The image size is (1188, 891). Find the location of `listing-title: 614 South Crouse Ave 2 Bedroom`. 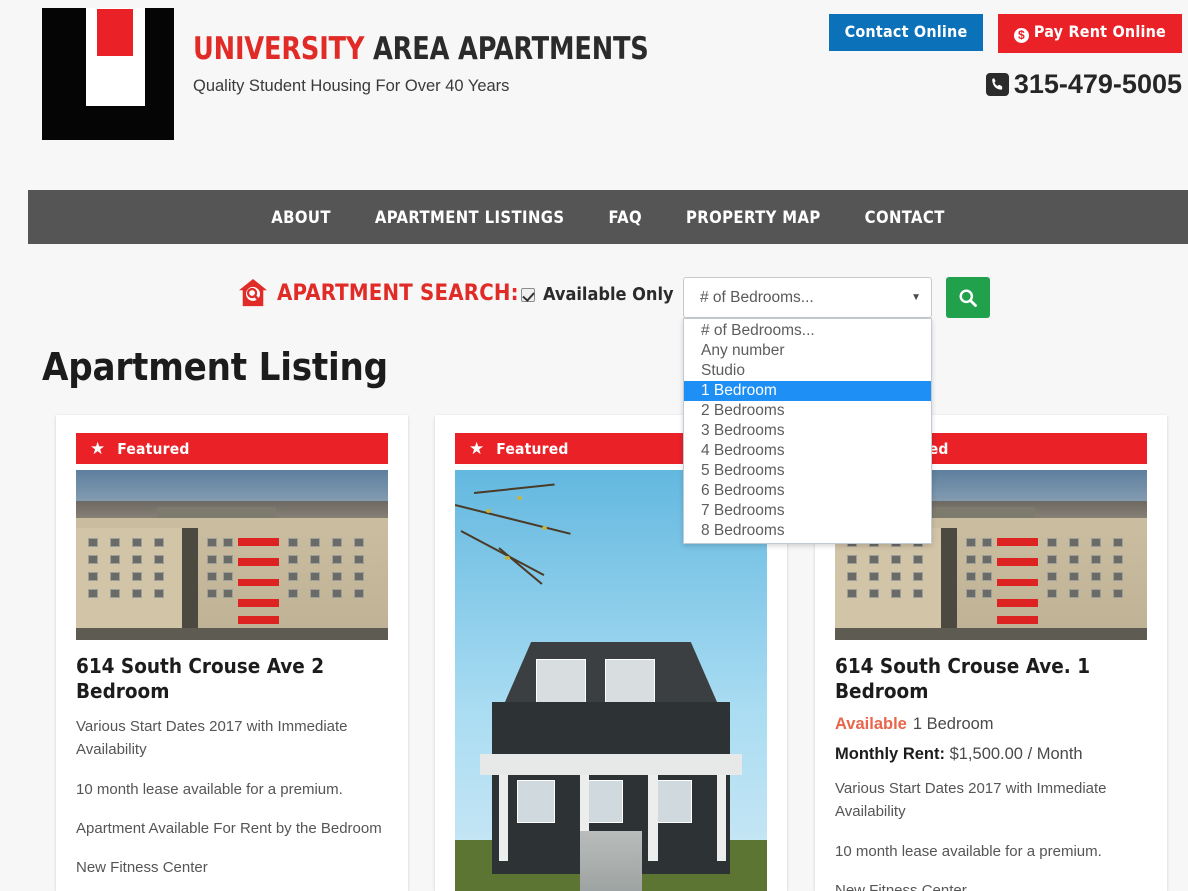

listing-title: 614 South Crouse Ave 2 Bedroom is located at coordinates (232, 678).